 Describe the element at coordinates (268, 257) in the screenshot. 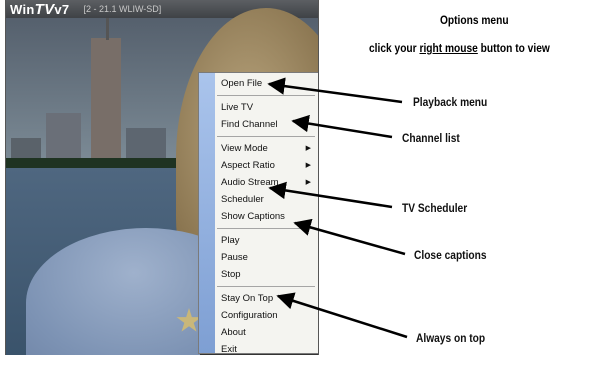

I see `menu-item-pause: Pause` at that location.